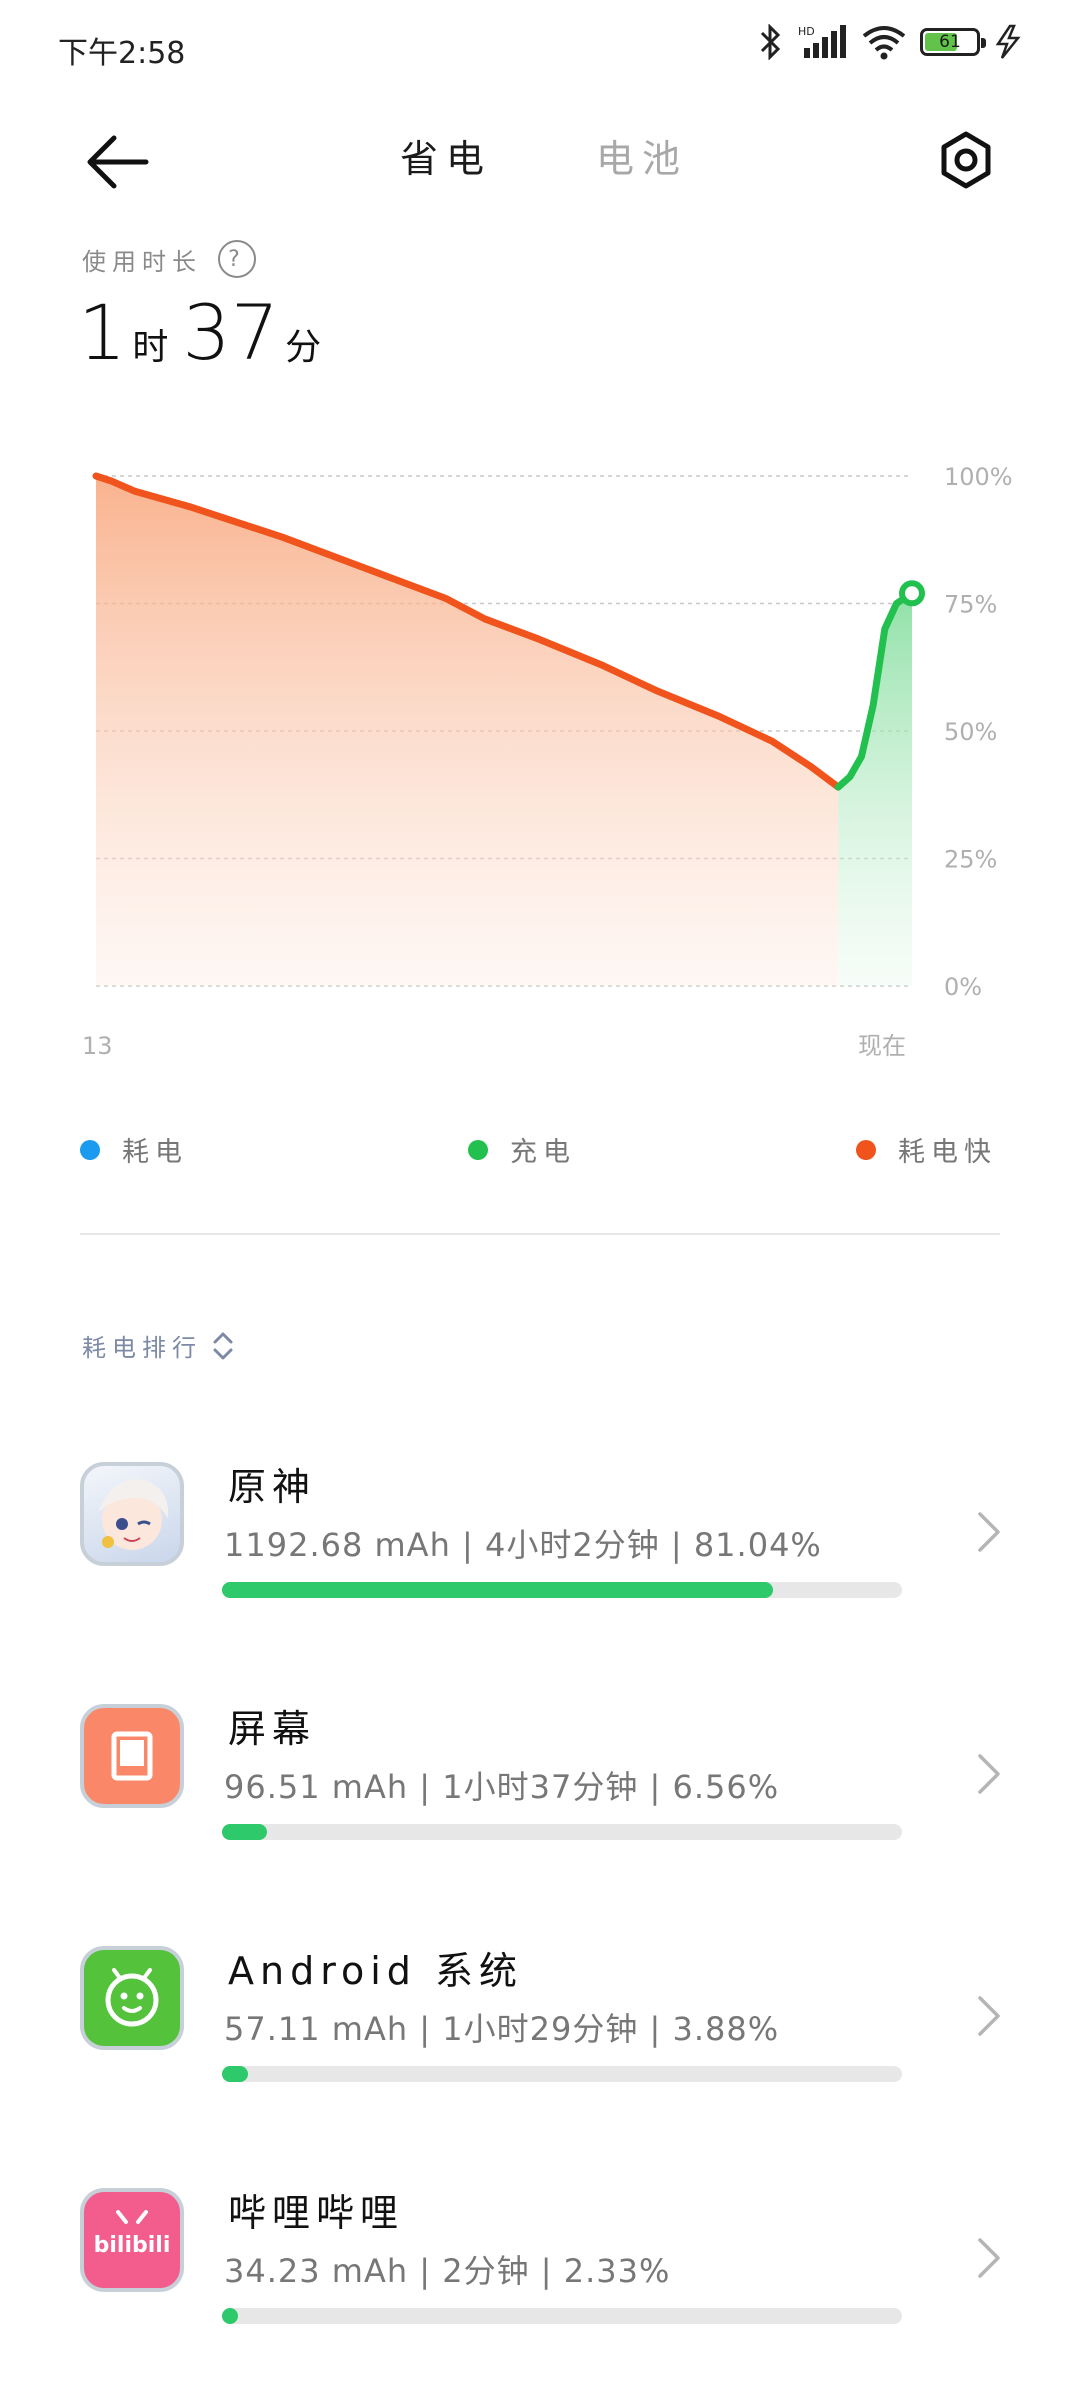 This screenshot has width=1080, height=2400. Describe the element at coordinates (1008, 41) in the screenshot. I see `charging-icon` at that location.